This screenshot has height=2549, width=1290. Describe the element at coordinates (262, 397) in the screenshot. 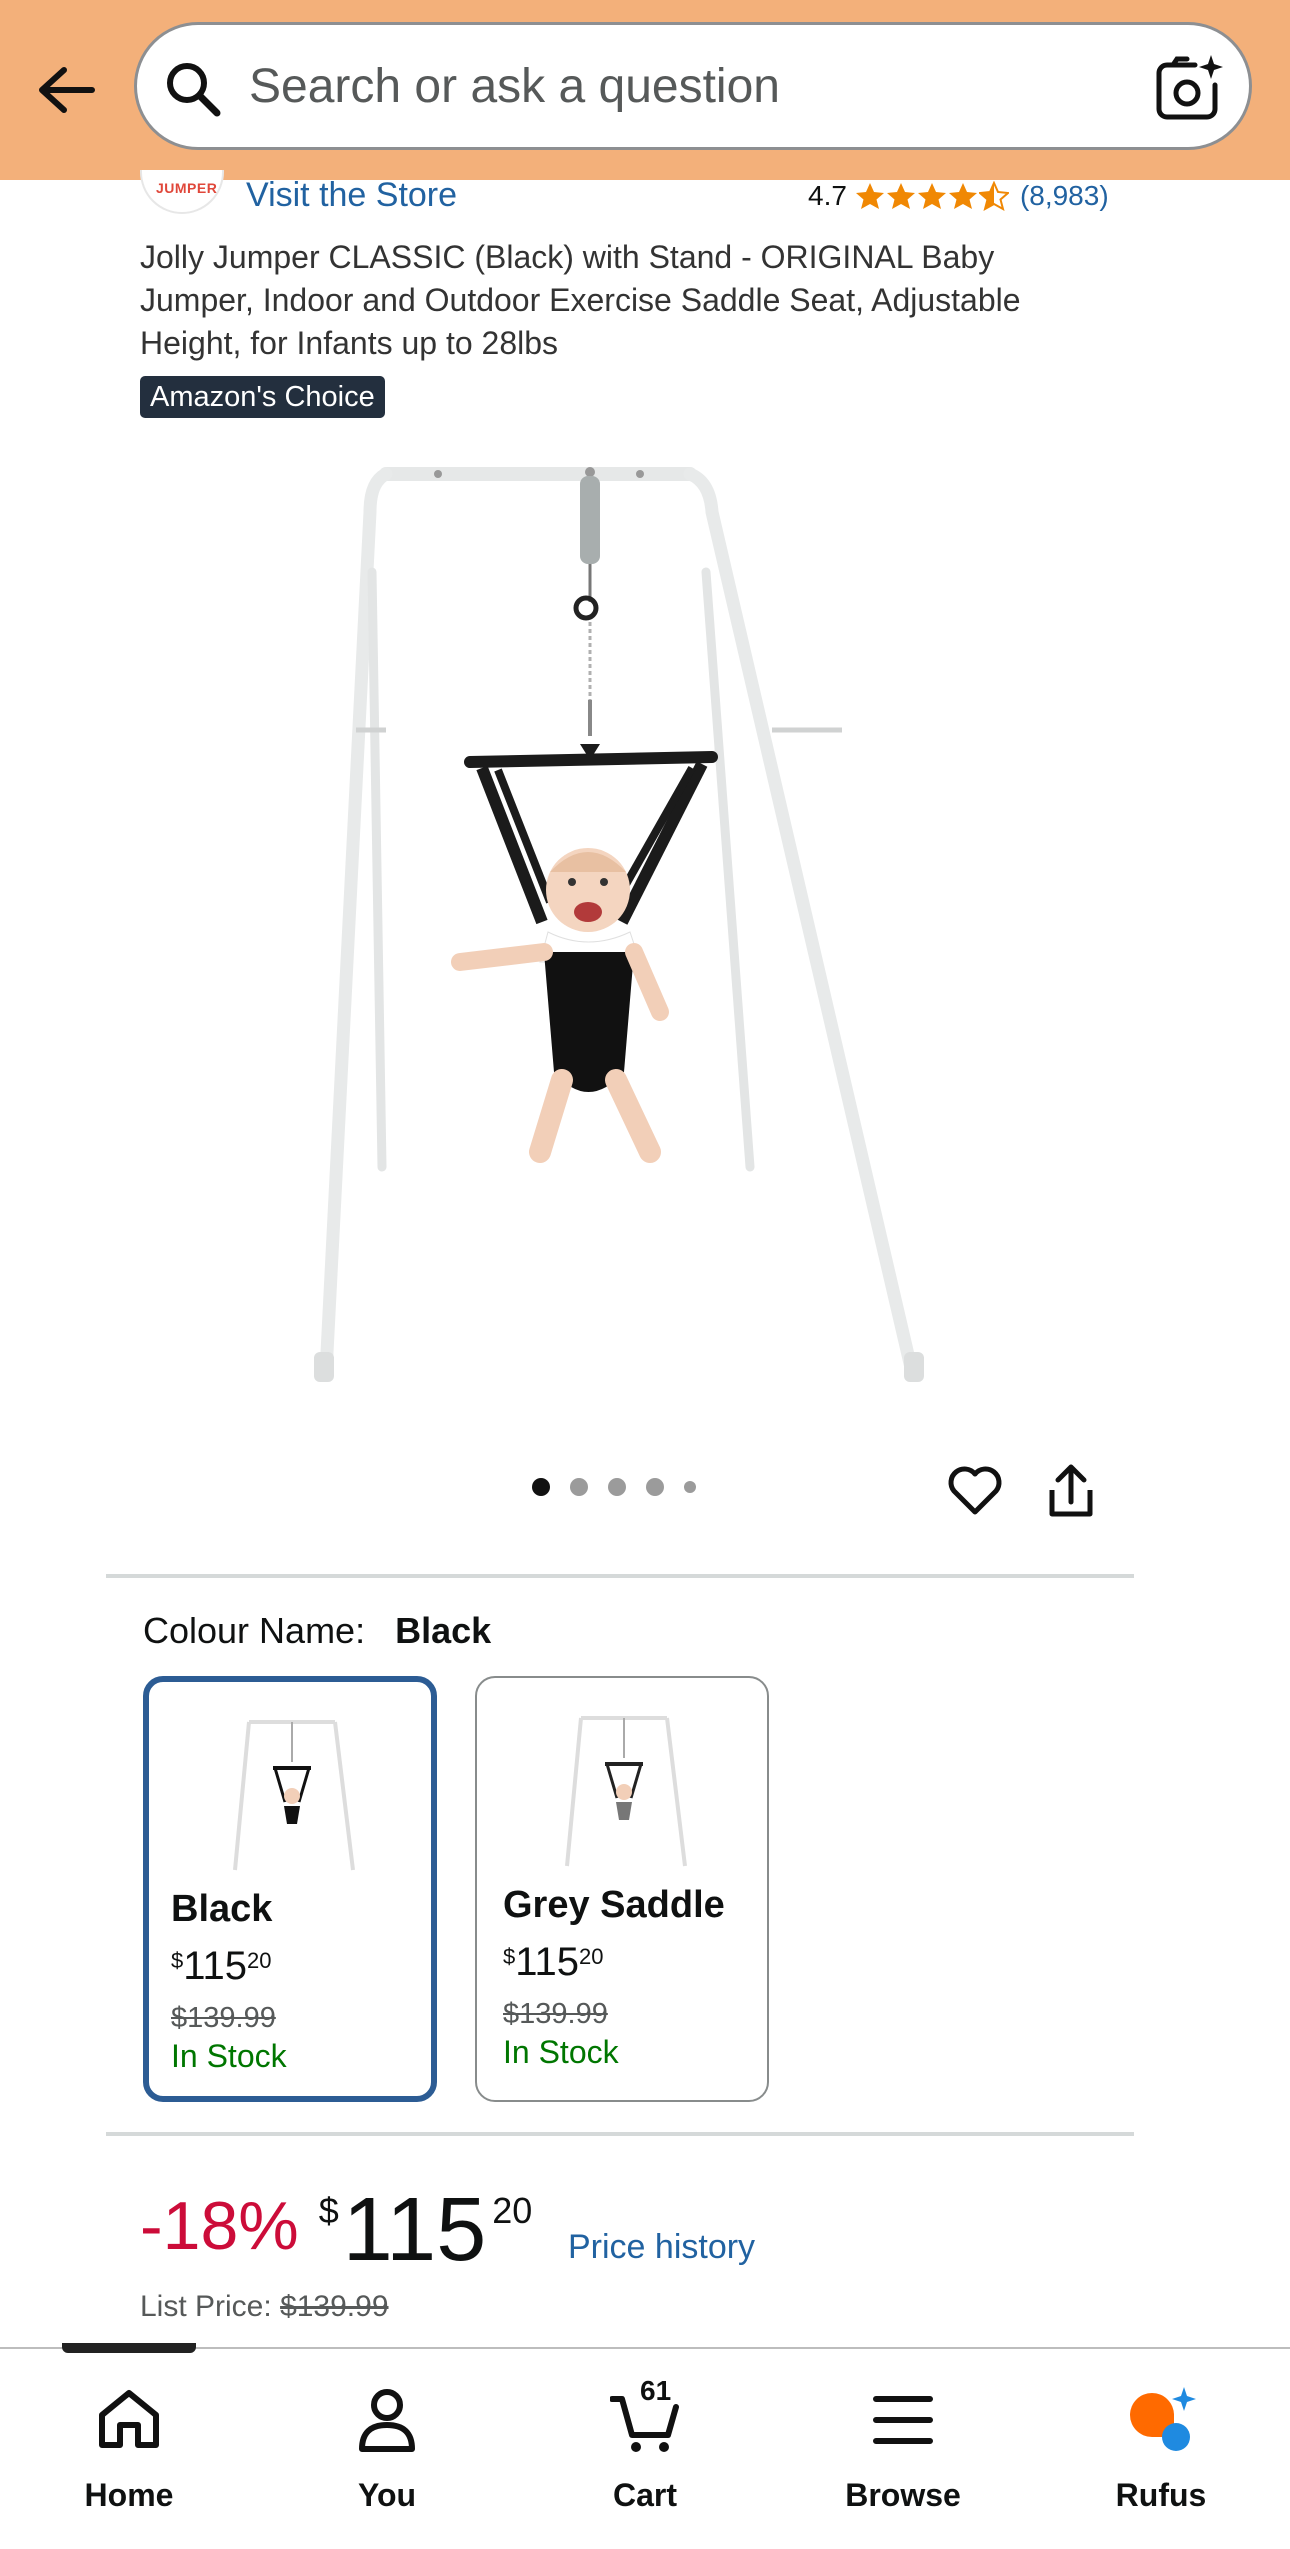

I see `amazons-choice-badge: Amazon's Choice` at that location.